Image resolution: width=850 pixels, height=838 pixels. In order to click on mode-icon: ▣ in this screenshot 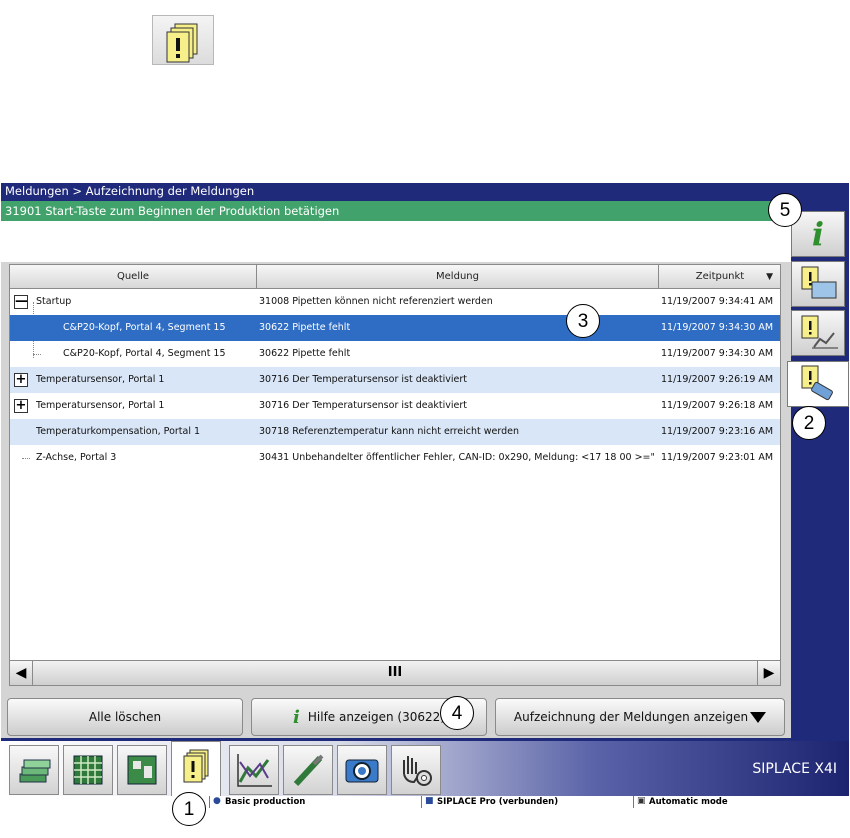, I will do `click(641, 801)`.